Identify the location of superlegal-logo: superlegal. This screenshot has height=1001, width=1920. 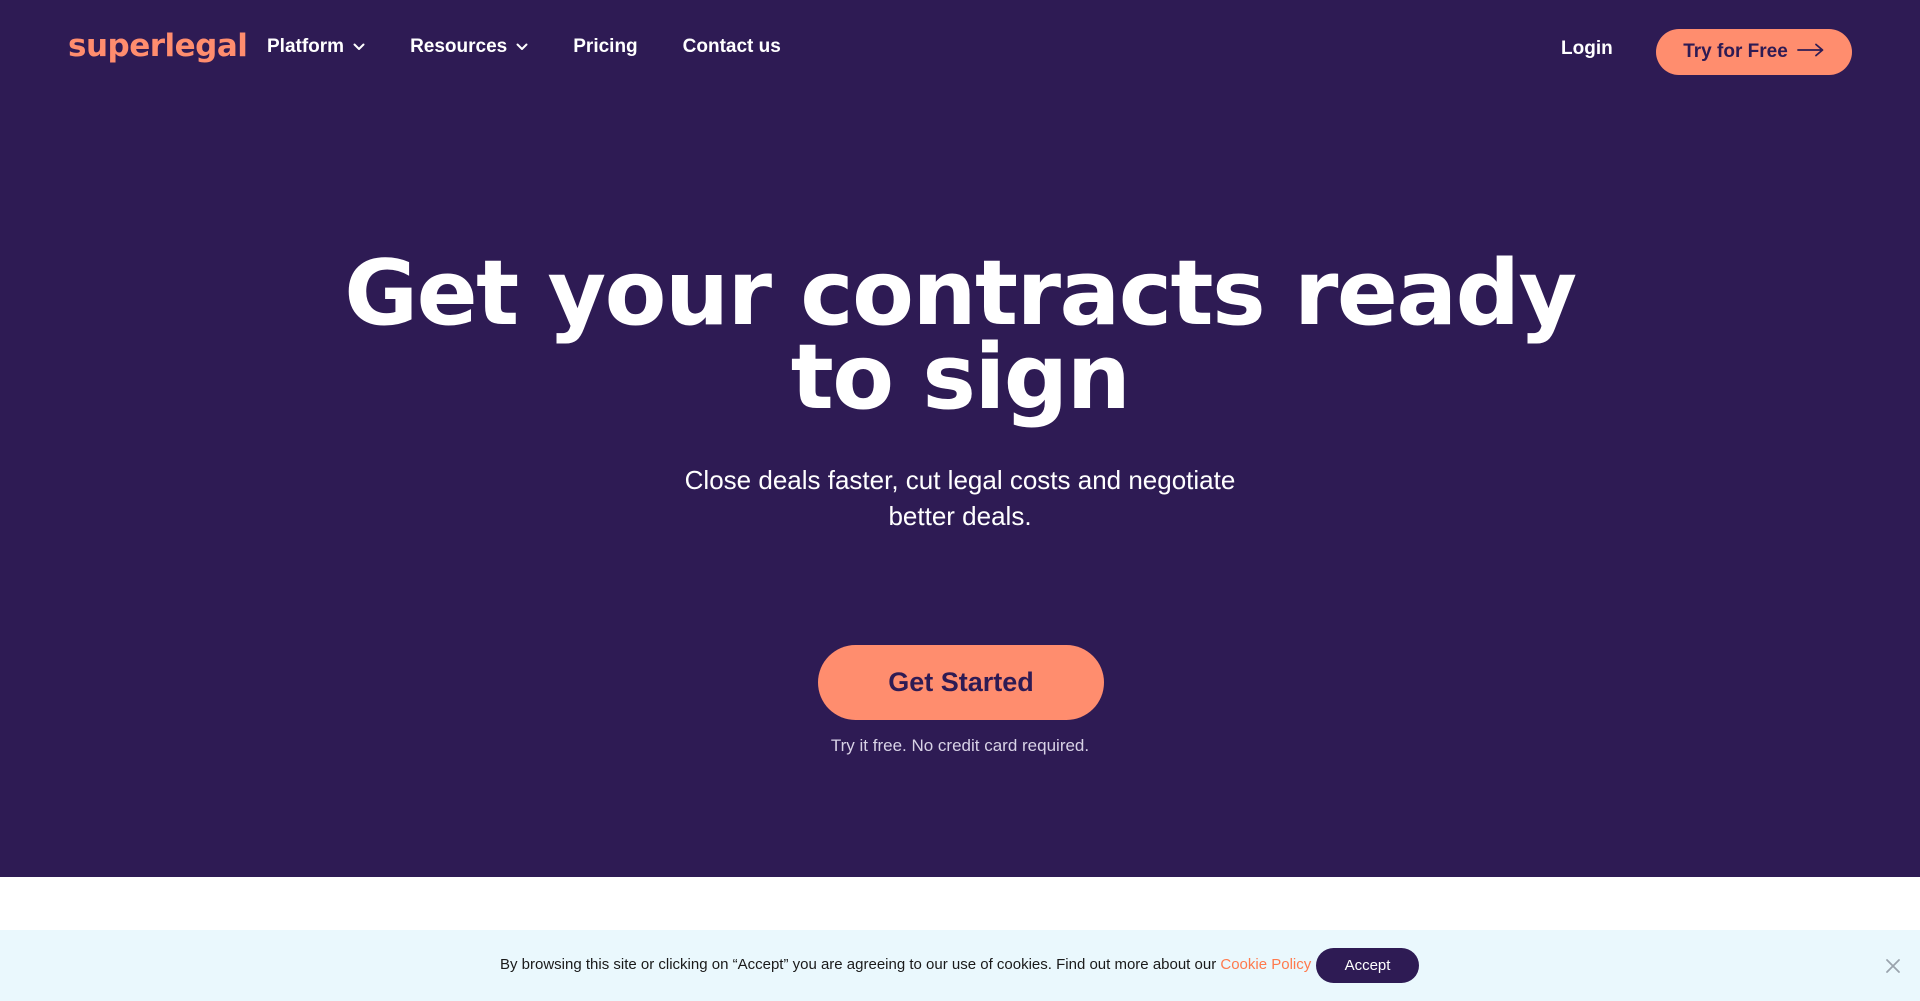
(158, 46).